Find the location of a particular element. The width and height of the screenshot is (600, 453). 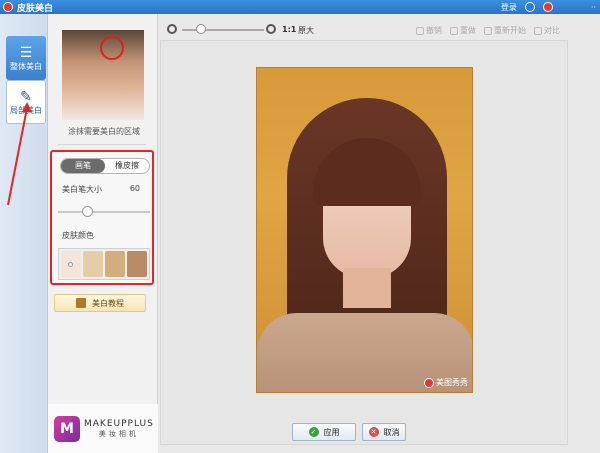

compare-label: 对比 is located at coordinates (552, 30).